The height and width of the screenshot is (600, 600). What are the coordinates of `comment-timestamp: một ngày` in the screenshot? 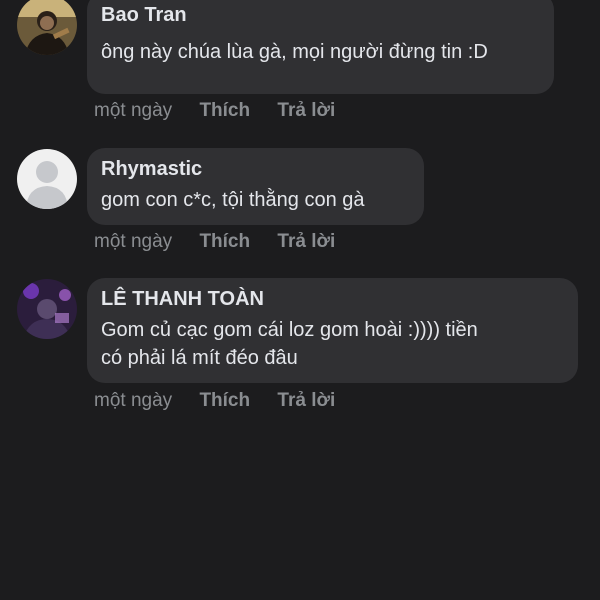 It's located at (133, 401).